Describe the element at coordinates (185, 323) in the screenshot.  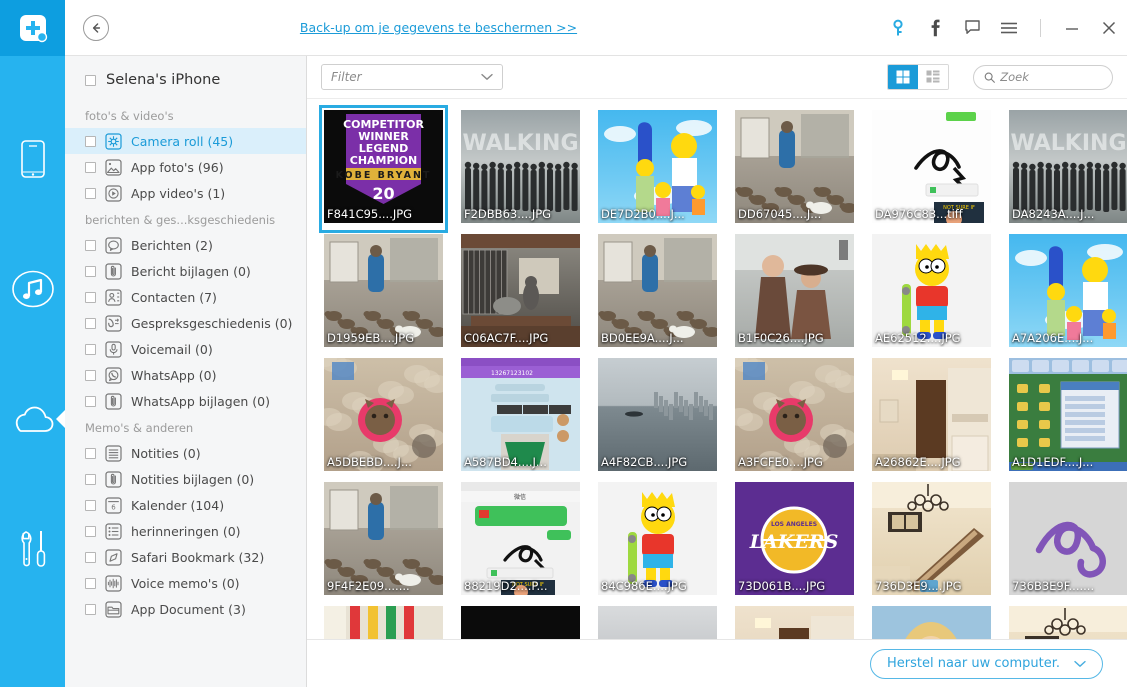
I see `sidebar-item-gespreksgeschiedenis: Gespreksgeschiedenis (0)` at that location.